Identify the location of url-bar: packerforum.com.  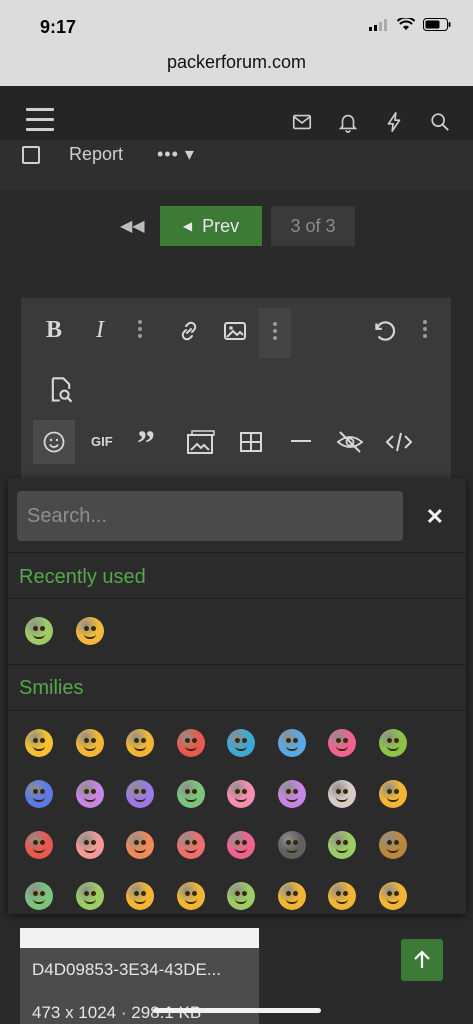
(236, 62).